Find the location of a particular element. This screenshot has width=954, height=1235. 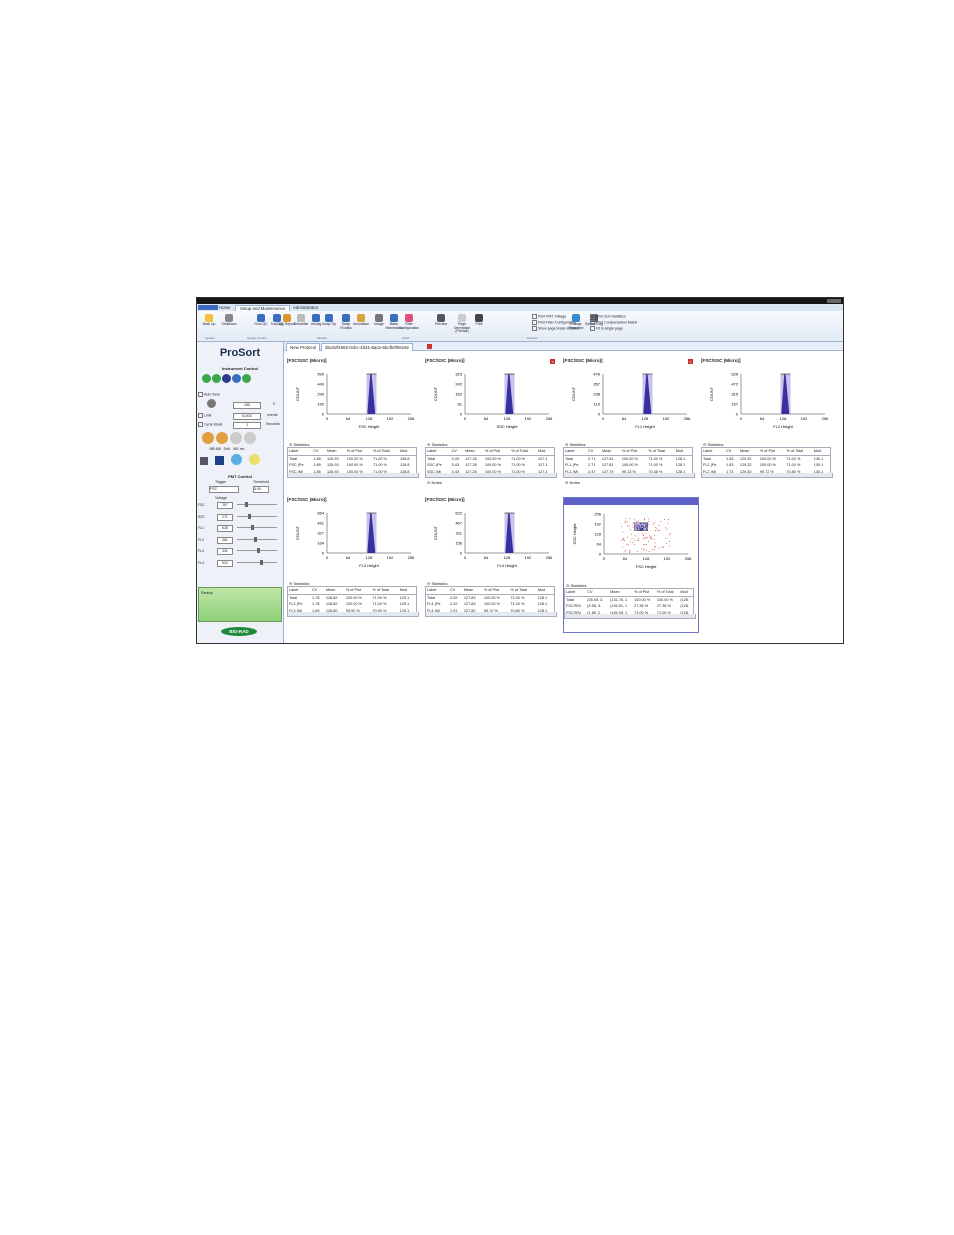

plot-svg: 622 467 311 156 00 64 128 192 256 FL4 Height COUNT is located at coordinates (492, 542).